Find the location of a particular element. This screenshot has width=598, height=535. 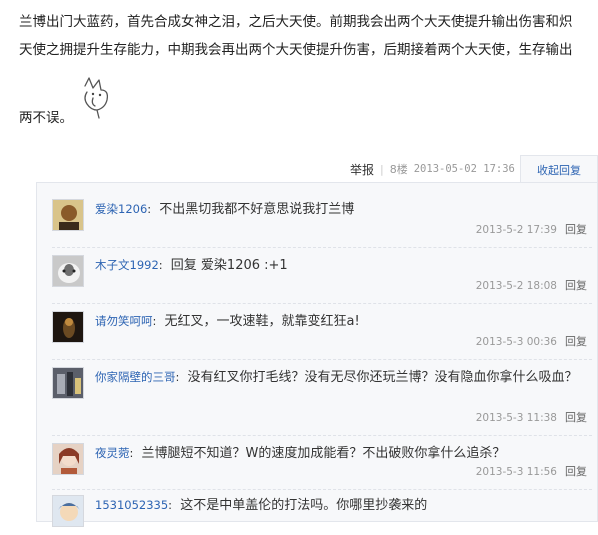

list-item: 木子文1992: 回复 爱染1206 :+1 2013-5-2 18:08 回复 is located at coordinates (322, 279).